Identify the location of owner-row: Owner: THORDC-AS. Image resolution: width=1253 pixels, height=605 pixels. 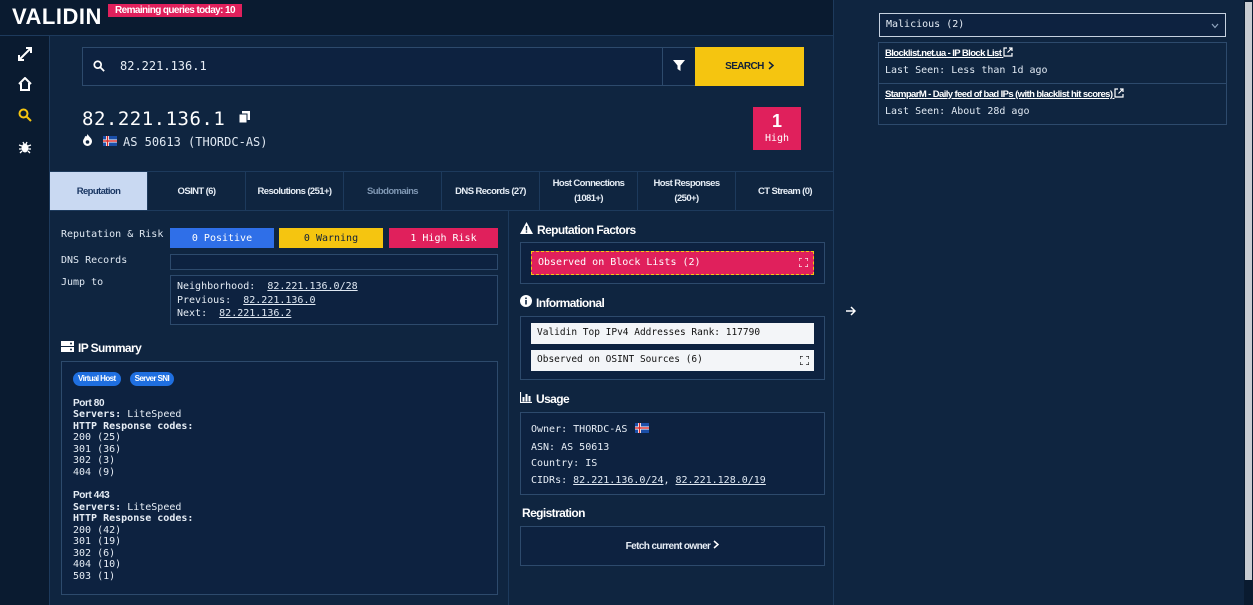
(672, 431).